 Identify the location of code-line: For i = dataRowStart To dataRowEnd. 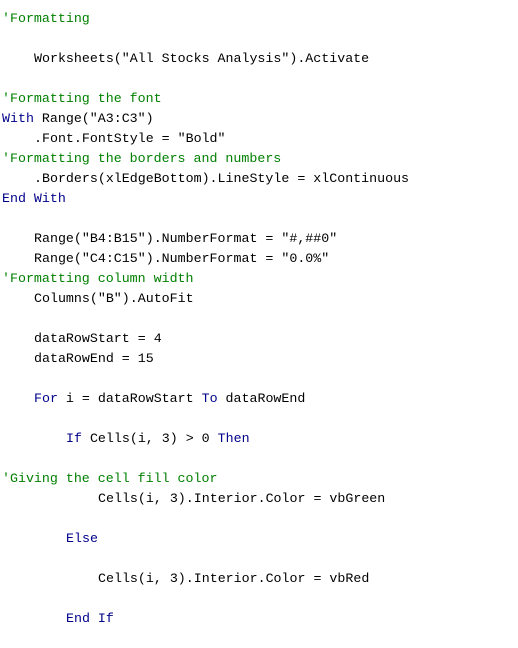
(169, 399).